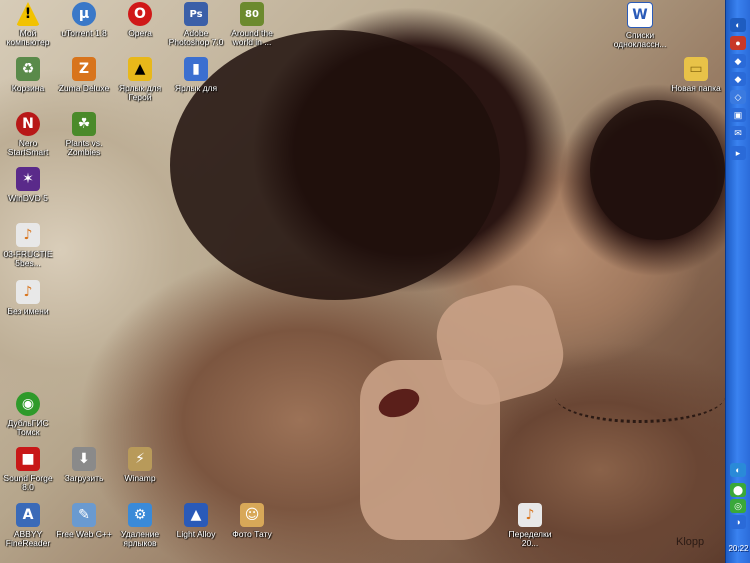  What do you see at coordinates (738, 79) in the screenshot?
I see `sidebar-button-4: ◆` at bounding box center [738, 79].